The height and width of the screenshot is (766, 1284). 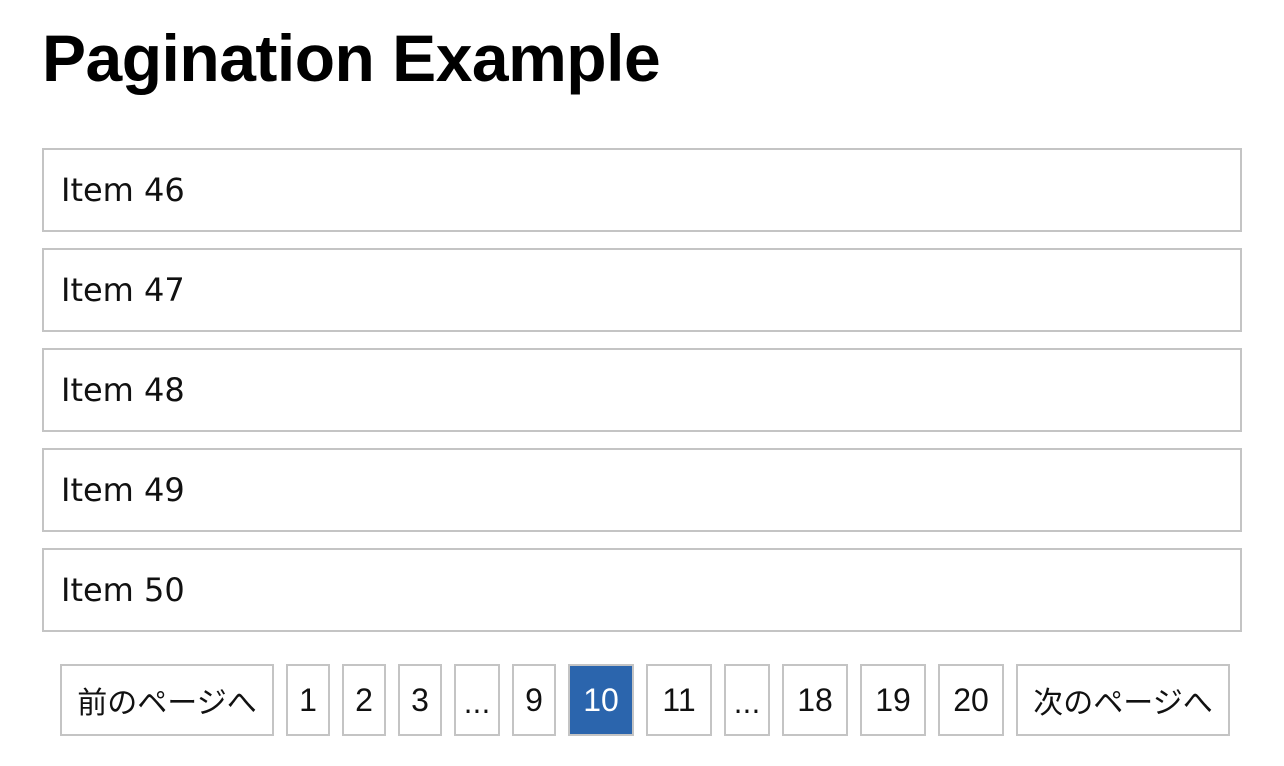 What do you see at coordinates (642, 190) in the screenshot?
I see `list-item: Item 46` at bounding box center [642, 190].